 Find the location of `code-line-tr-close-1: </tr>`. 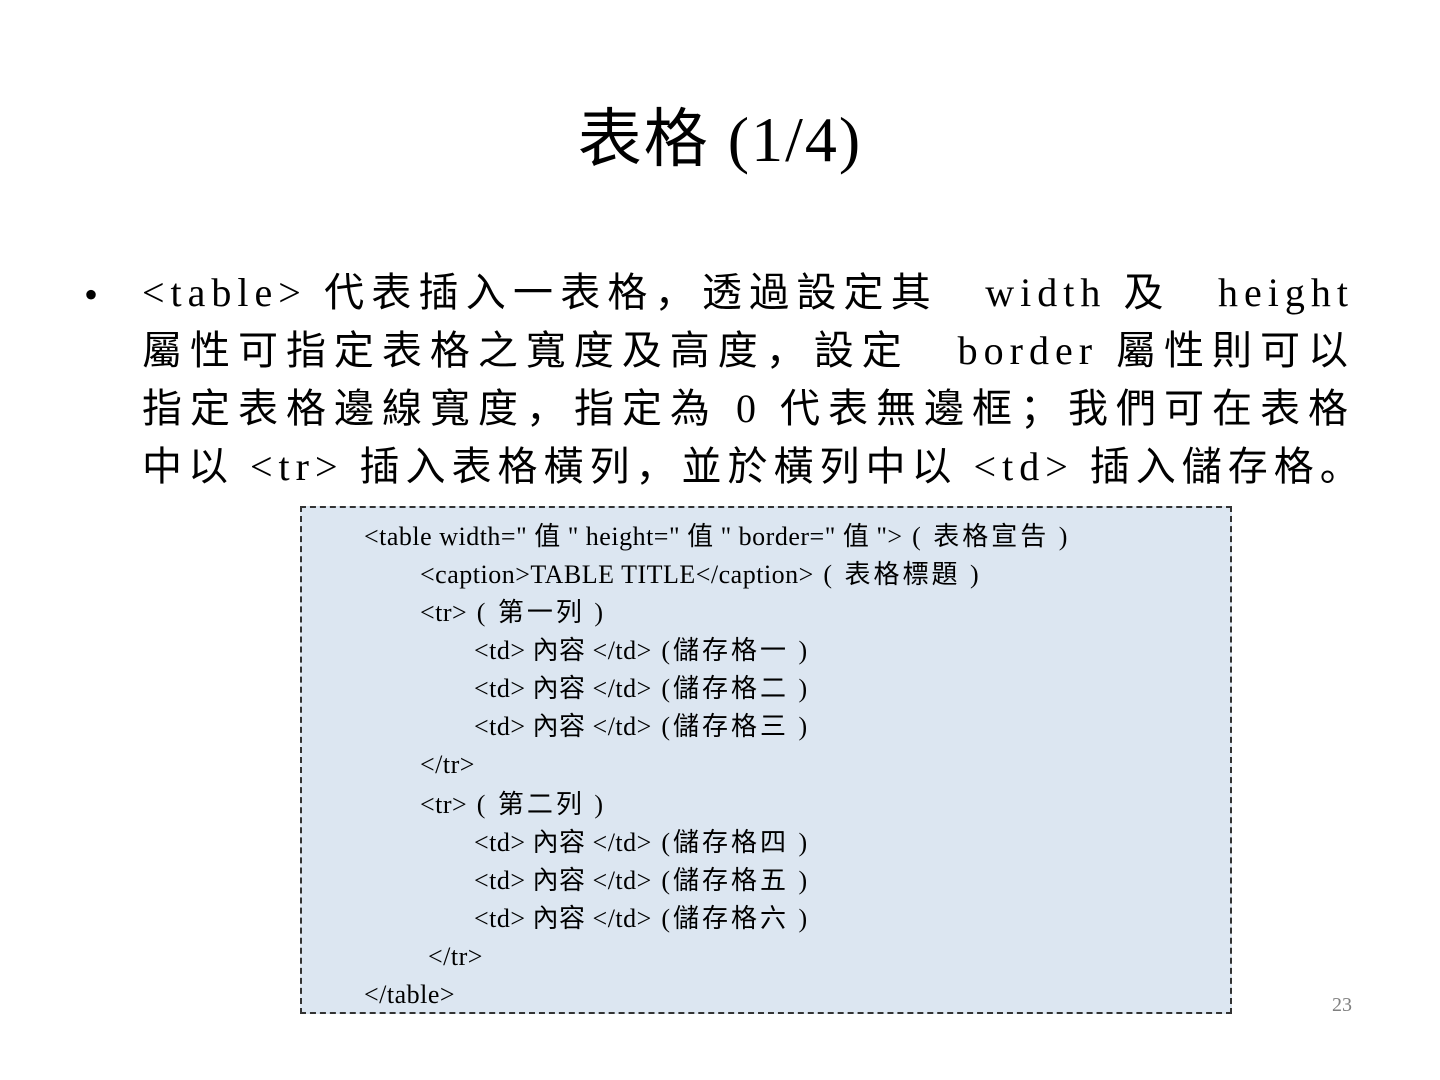

code-line-tr-close-1: </tr> is located at coordinates (447, 765).